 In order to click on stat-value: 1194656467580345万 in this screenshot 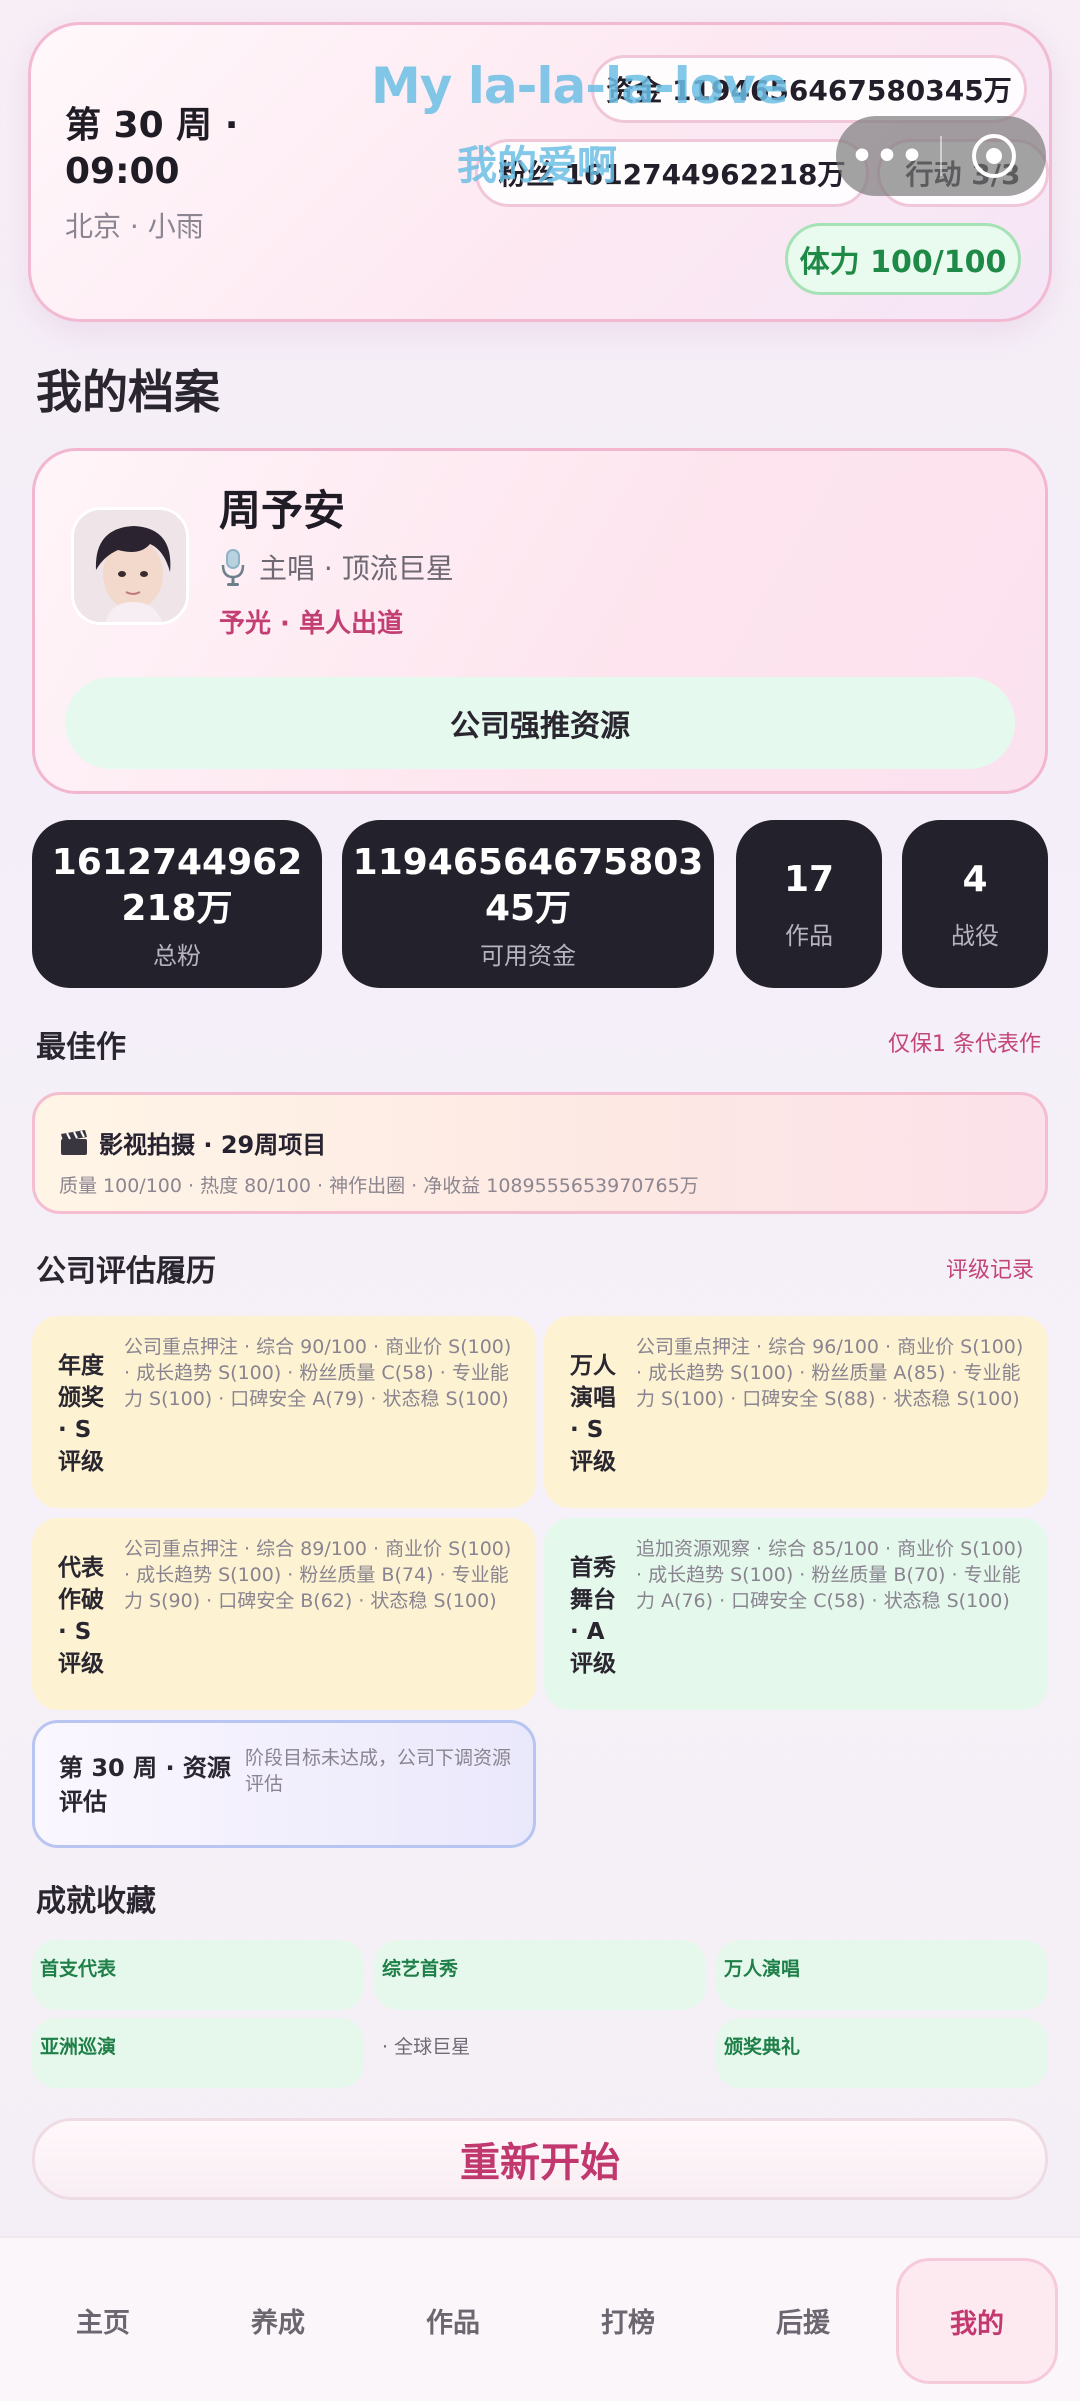, I will do `click(528, 885)`.